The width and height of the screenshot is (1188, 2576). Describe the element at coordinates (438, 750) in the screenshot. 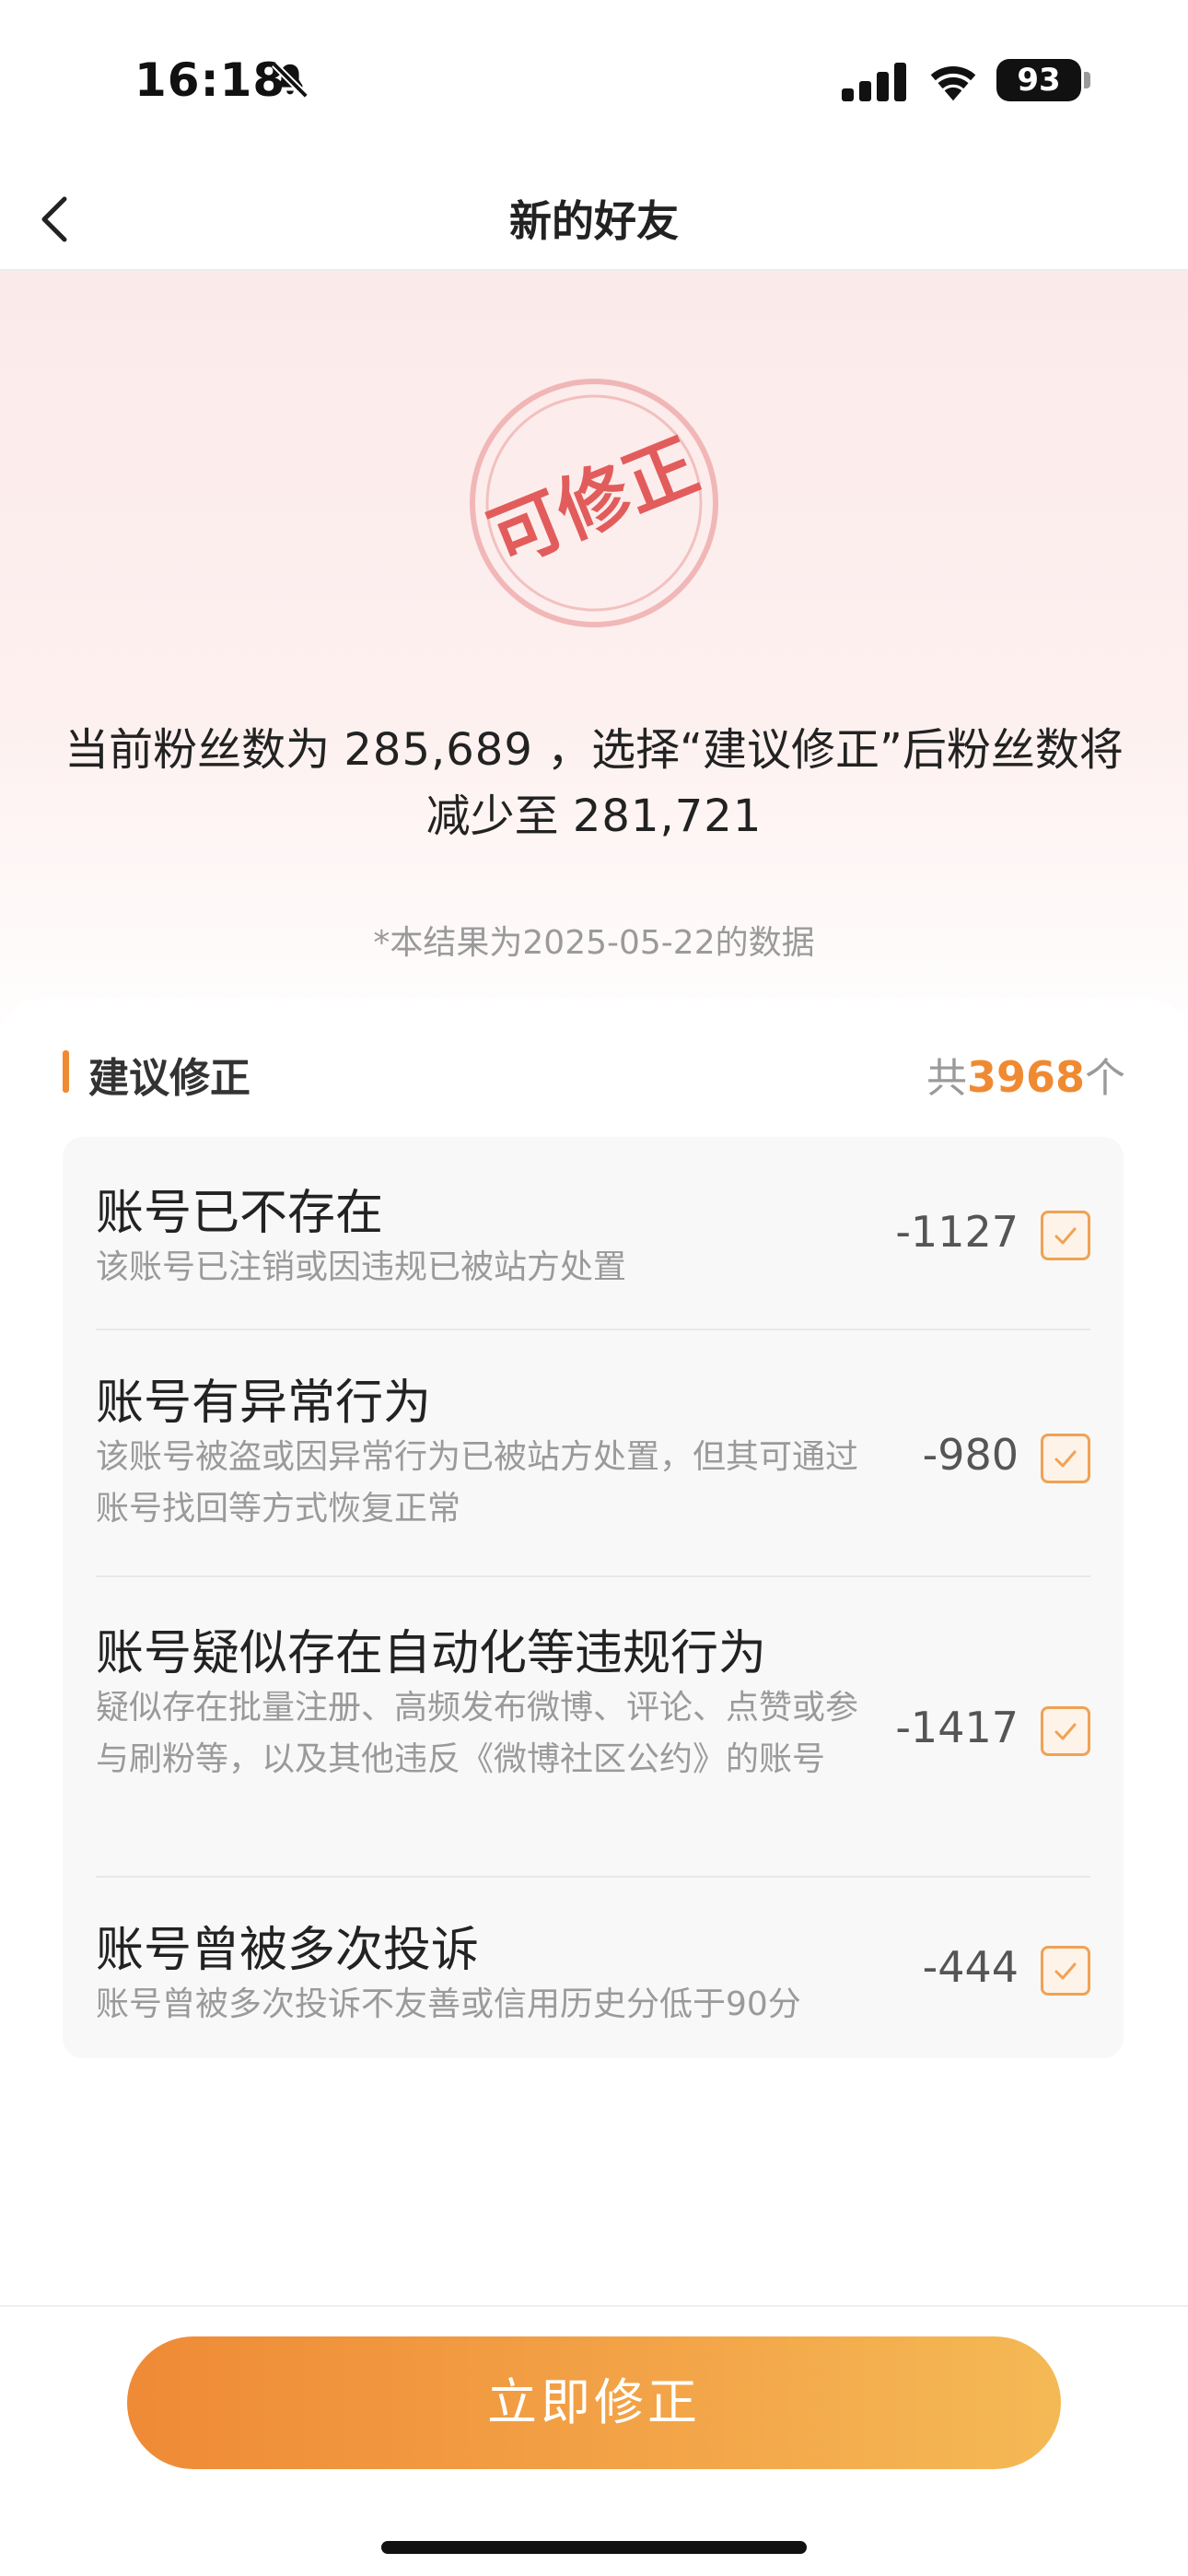

I see `current-fans-count: 285,689` at that location.